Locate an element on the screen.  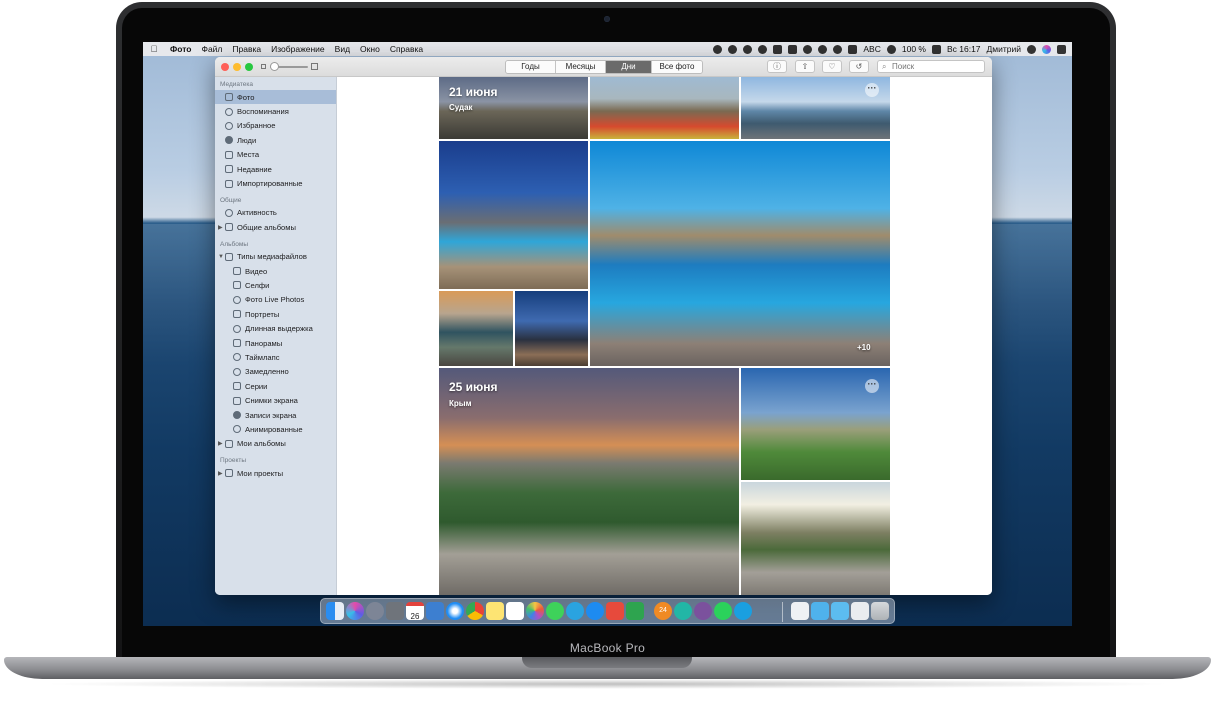
disclosure-triangle-icon: ▼ is located at coordinates (221, 257).